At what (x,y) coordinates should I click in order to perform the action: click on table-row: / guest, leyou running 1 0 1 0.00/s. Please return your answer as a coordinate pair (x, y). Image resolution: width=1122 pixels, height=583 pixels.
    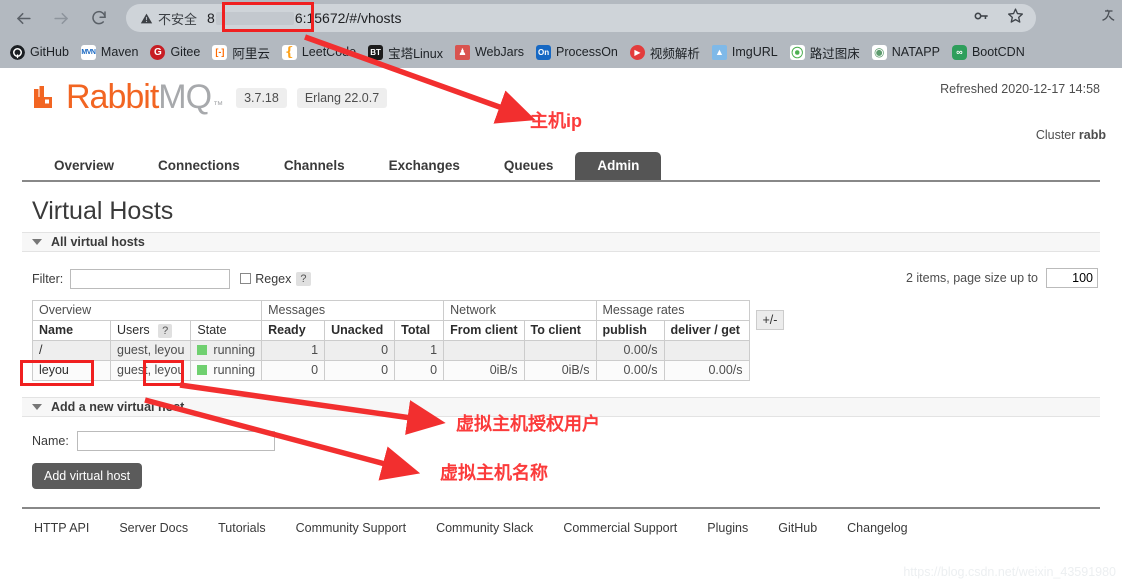
    Looking at the image, I should click on (411, 350).